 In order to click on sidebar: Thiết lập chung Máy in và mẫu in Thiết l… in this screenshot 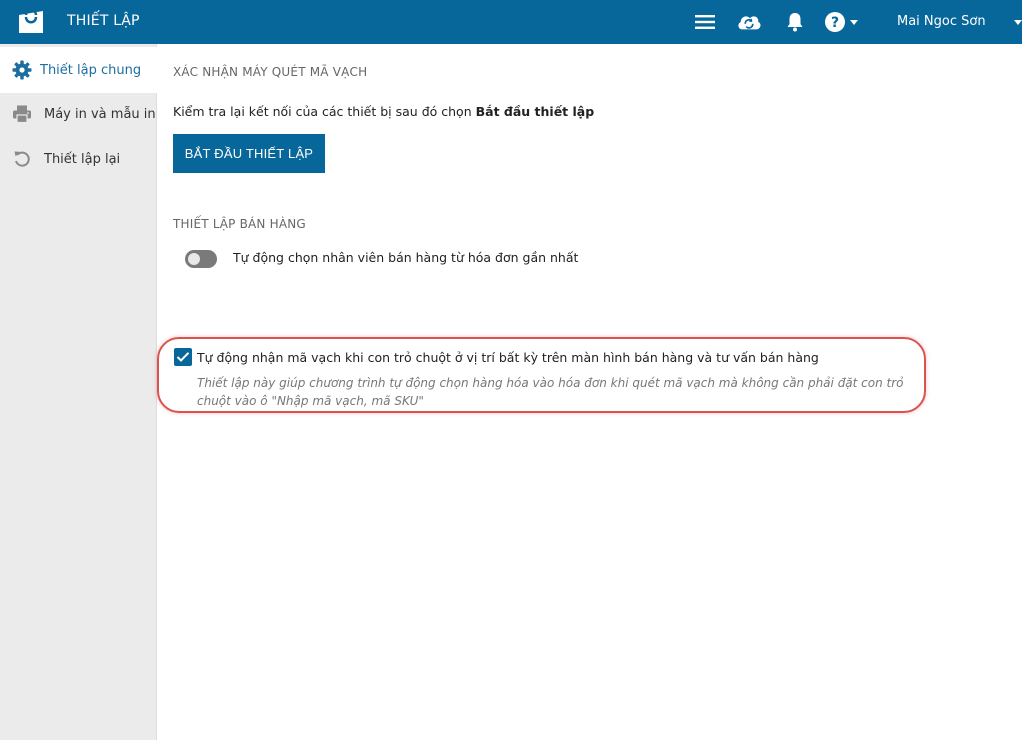, I will do `click(78, 392)`.